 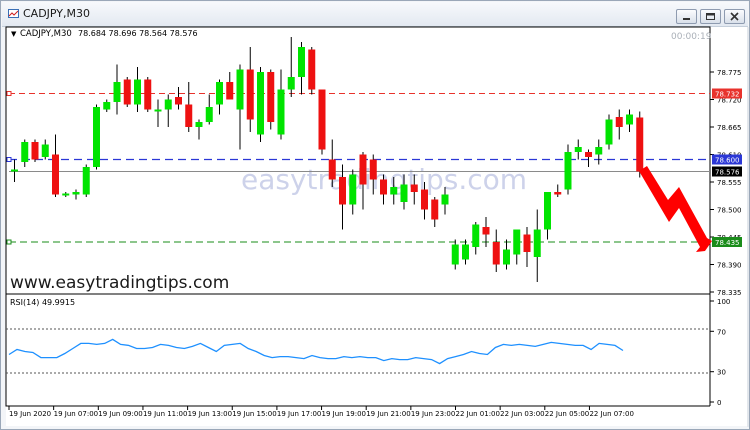 I want to click on rsi-label: RSI(14) 49.9915, so click(x=42, y=302).